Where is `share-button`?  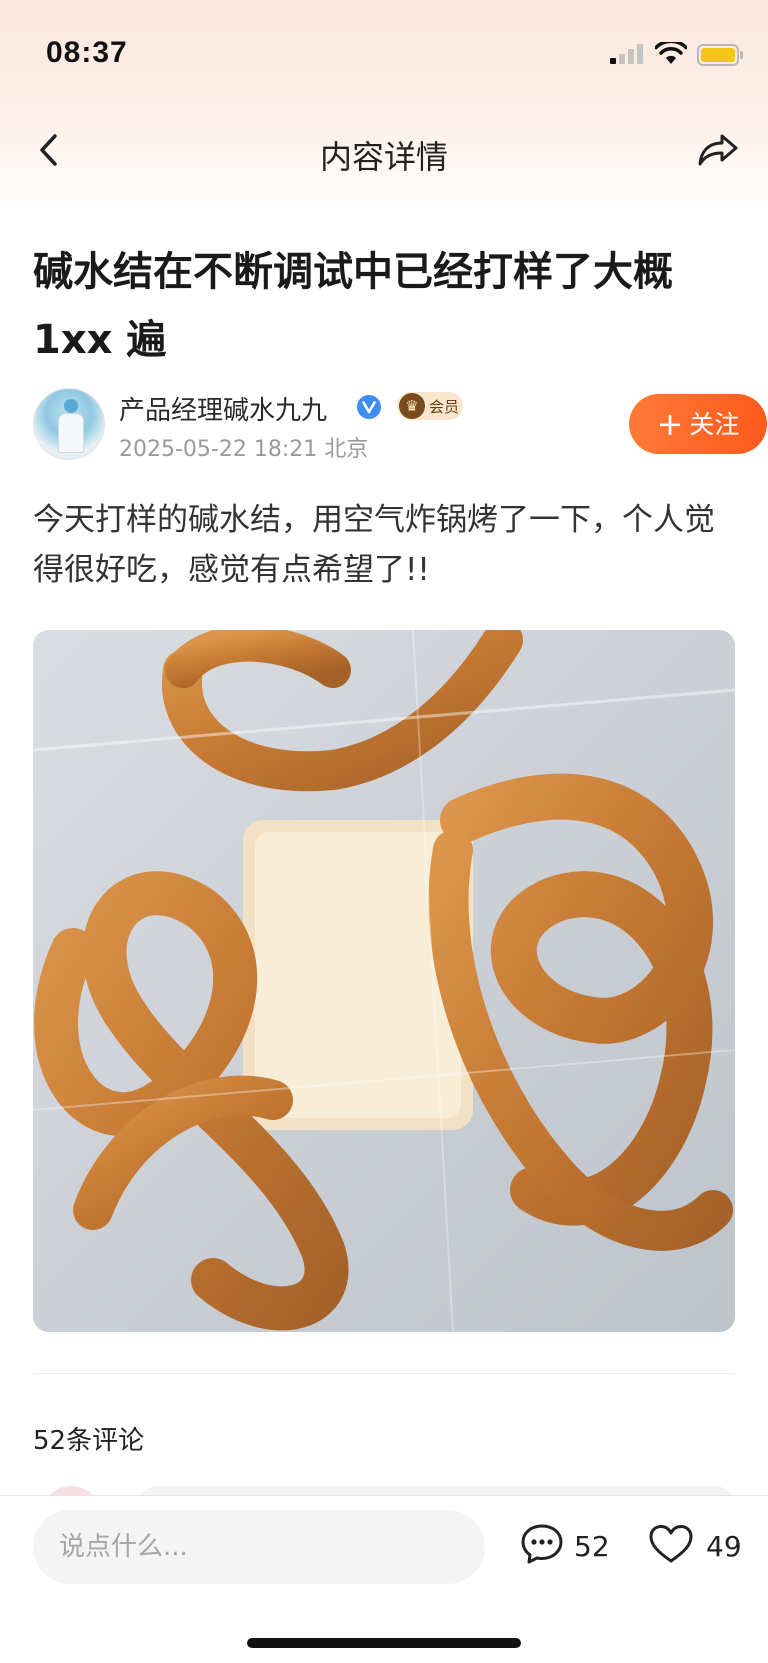
share-button is located at coordinates (718, 150).